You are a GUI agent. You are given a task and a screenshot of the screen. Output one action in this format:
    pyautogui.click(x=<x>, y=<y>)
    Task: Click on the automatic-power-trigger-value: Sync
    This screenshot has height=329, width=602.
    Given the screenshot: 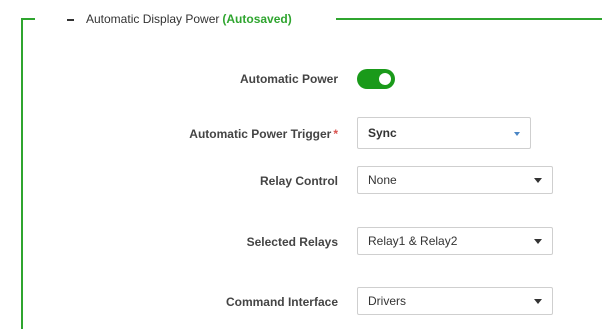 What is the action you would take?
    pyautogui.click(x=382, y=133)
    